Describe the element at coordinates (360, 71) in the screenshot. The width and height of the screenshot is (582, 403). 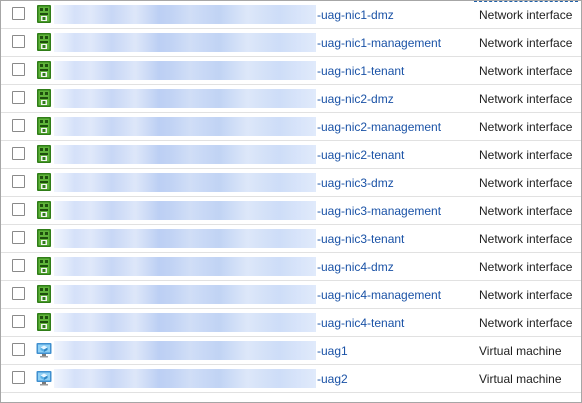
I see `resource-name-link: -uag-nic1-tenant` at that location.